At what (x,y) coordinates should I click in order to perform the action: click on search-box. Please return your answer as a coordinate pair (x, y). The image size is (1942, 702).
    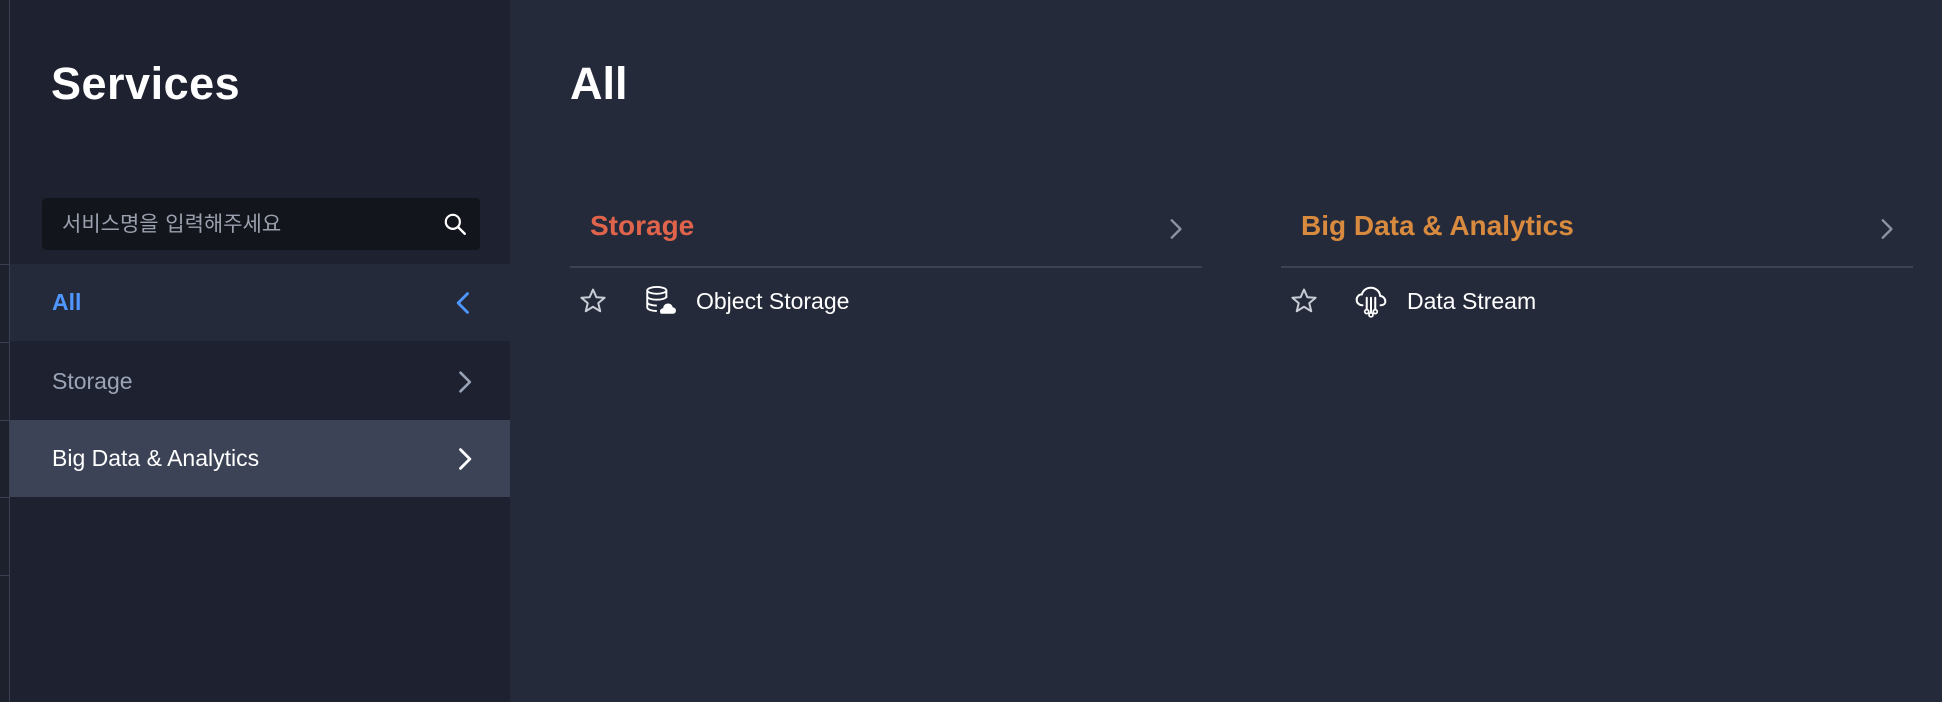
    Looking at the image, I should click on (261, 224).